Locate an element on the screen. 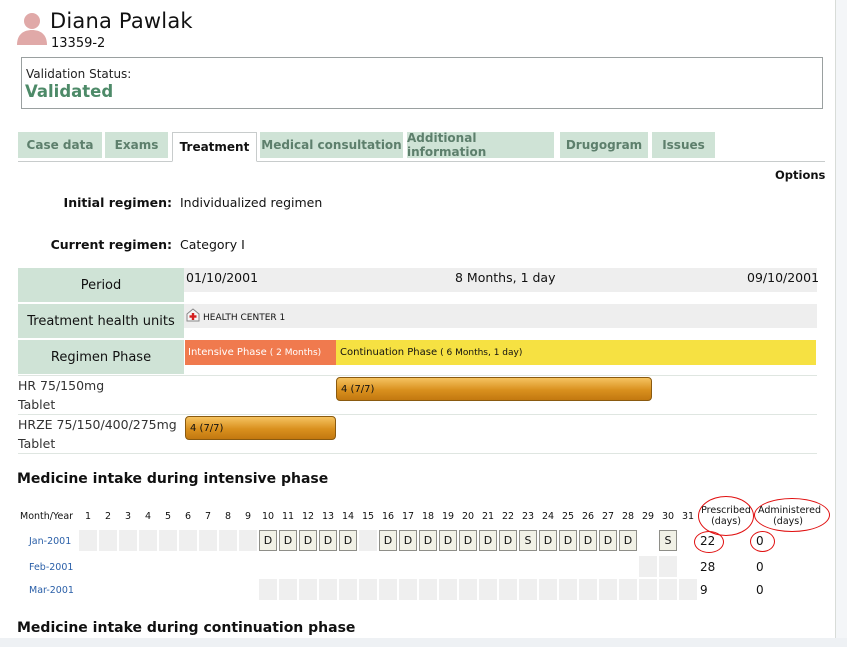 This screenshot has height=647, width=847. day-header: 19 is located at coordinates (448, 516).